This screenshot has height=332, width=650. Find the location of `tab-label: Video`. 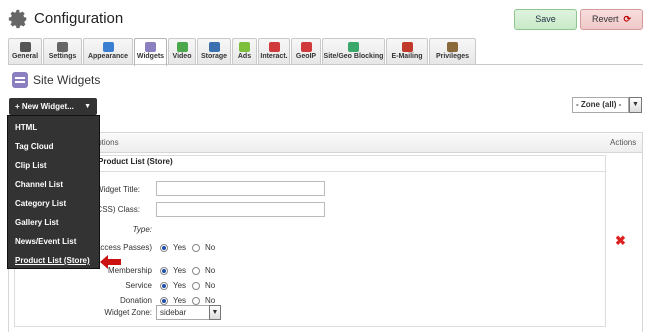

tab-label: Video is located at coordinates (182, 56).